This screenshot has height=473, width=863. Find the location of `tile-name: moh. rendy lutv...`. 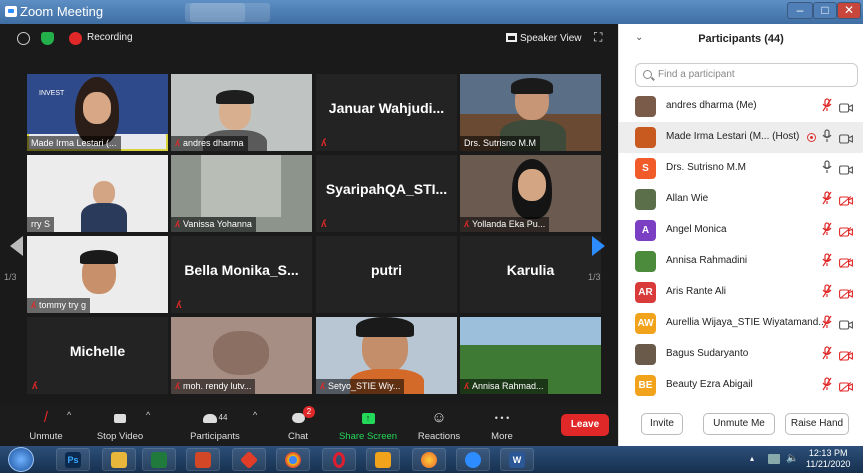

tile-name: moh. rendy lutv... is located at coordinates (217, 386).